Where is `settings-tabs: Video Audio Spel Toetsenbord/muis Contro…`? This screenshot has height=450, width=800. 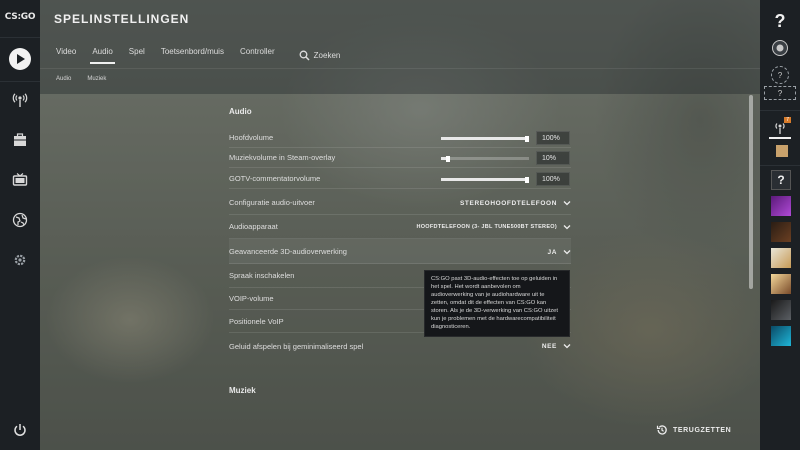
settings-tabs: Video Audio Spel Toetsenbord/muis Contro… is located at coordinates (198, 55).